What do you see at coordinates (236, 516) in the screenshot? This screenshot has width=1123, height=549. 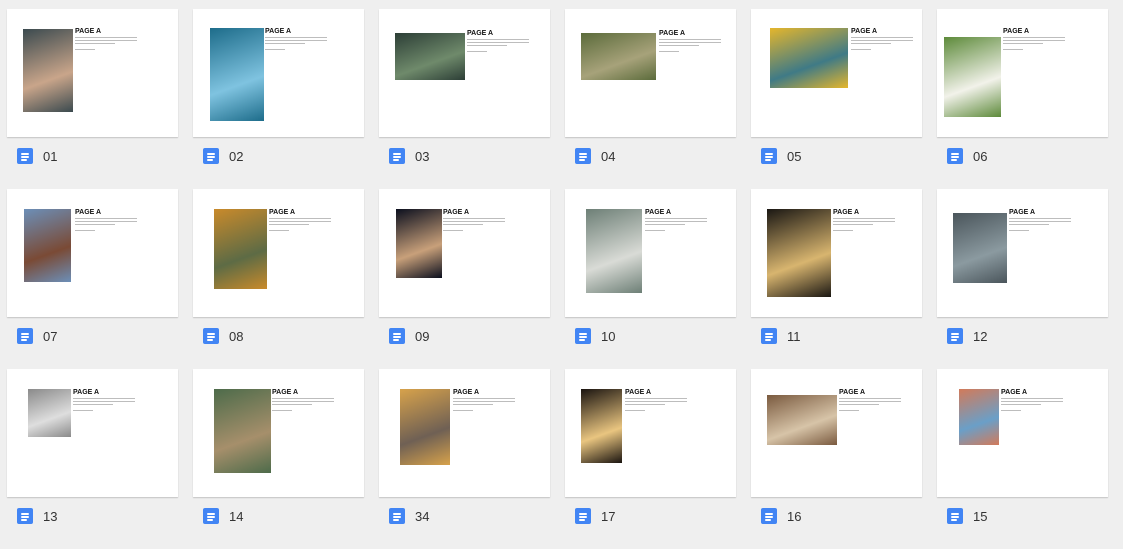 I see `document-title: 14` at bounding box center [236, 516].